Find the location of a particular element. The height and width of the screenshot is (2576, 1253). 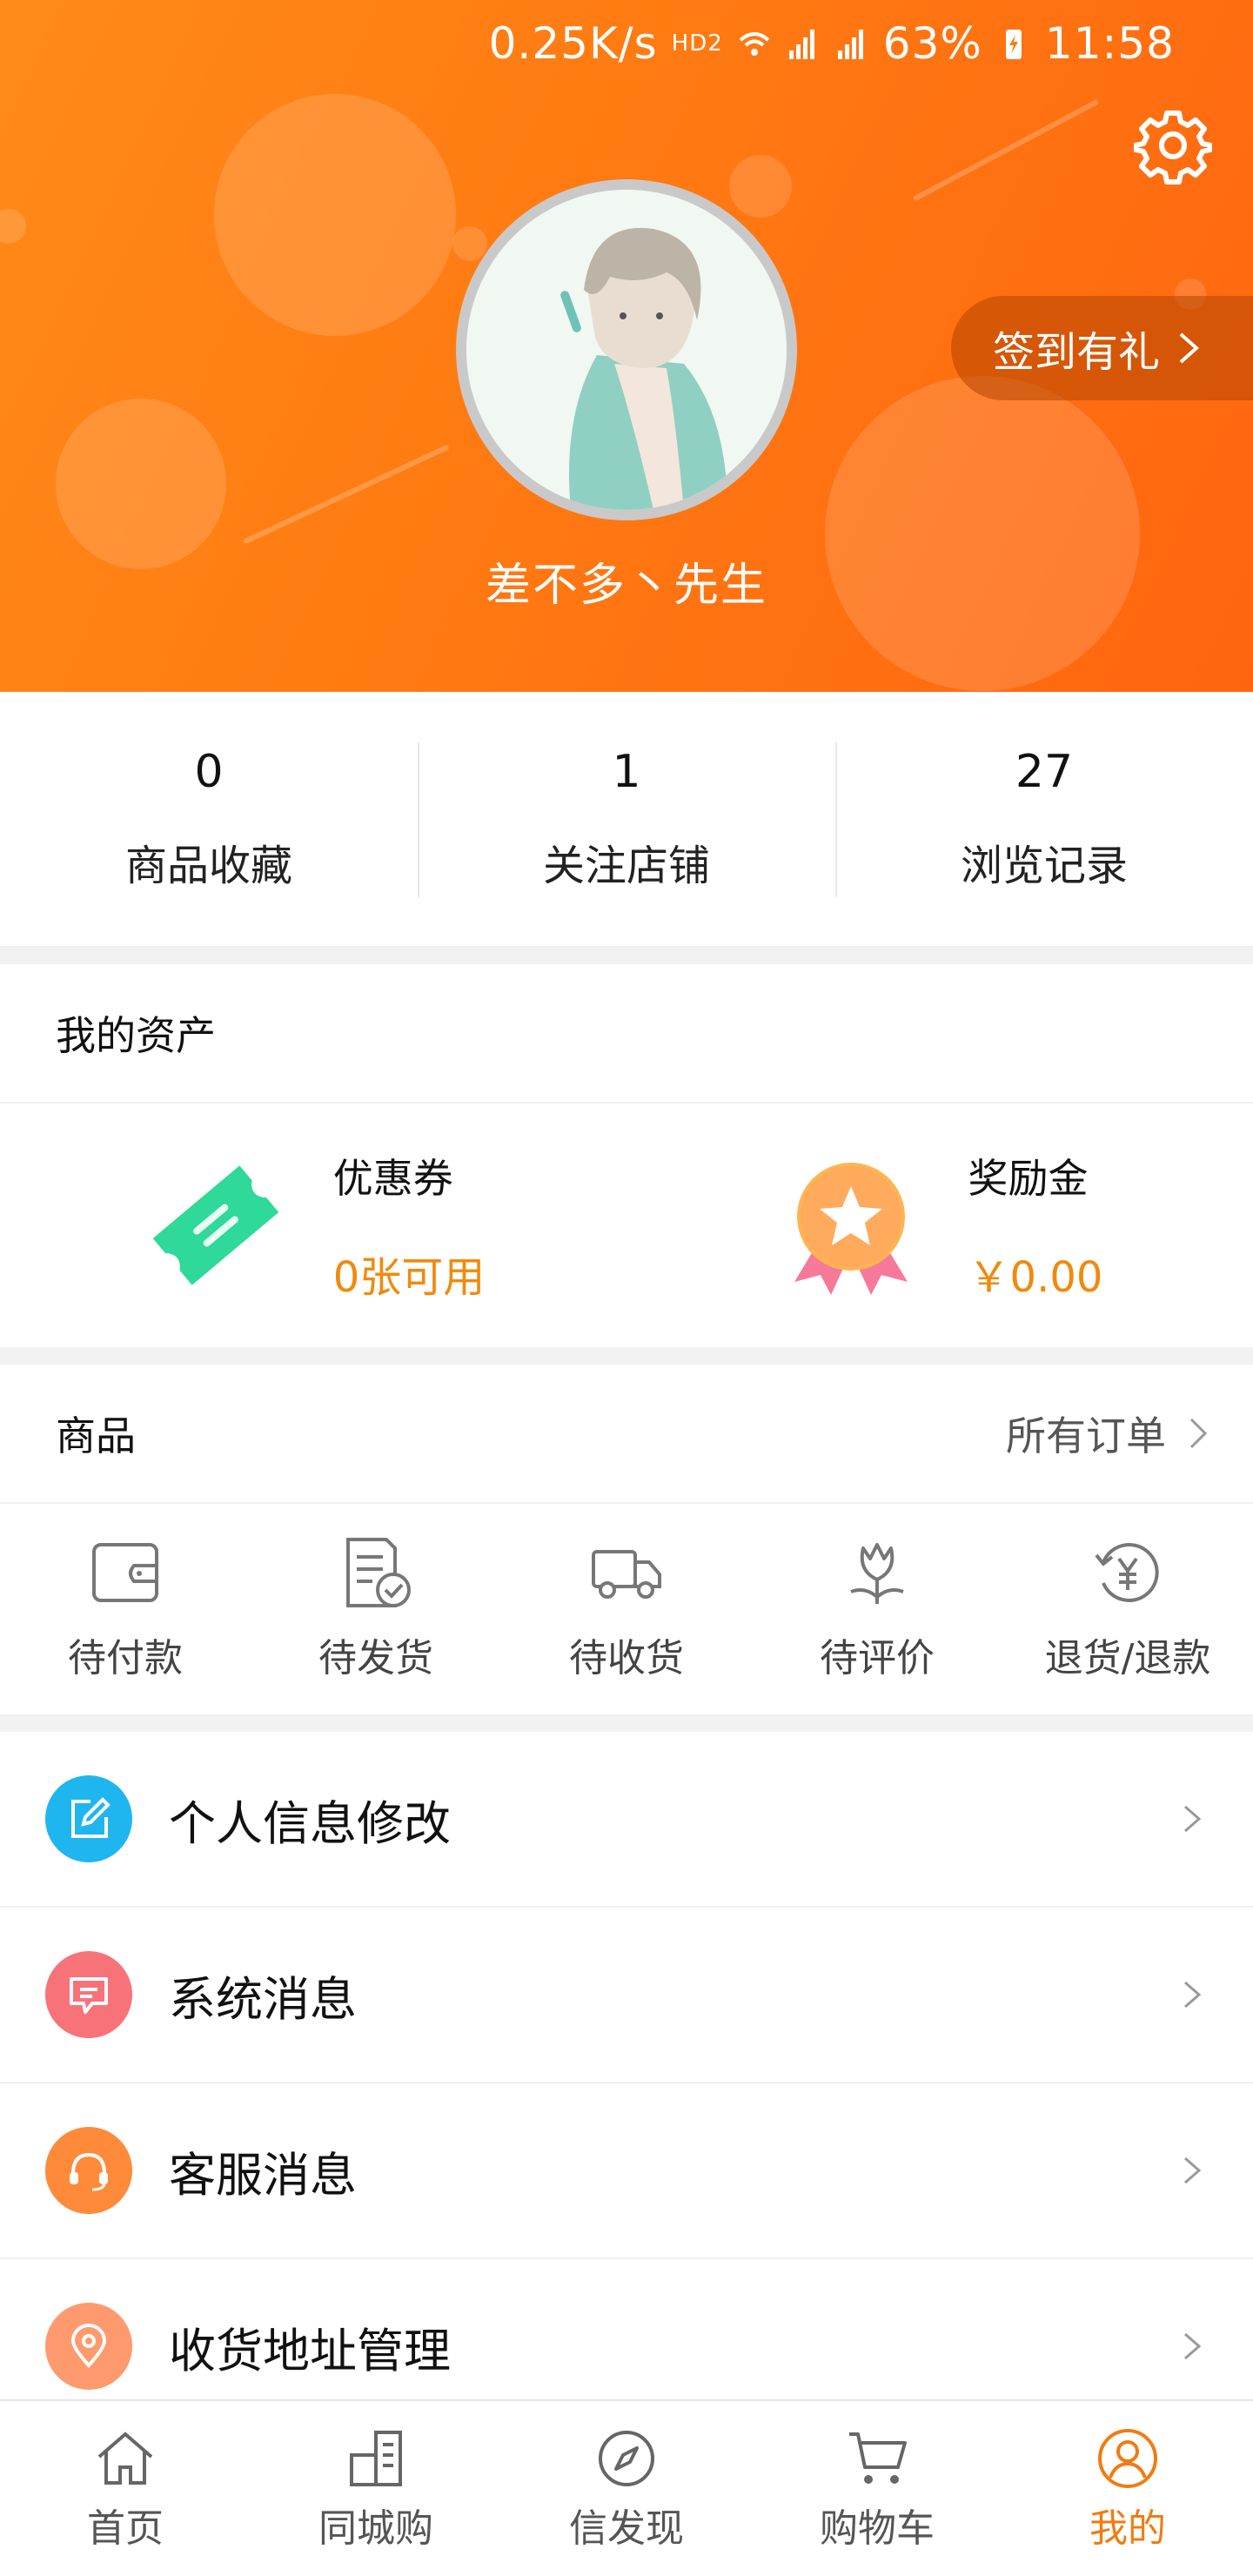

menu-label: 系统消息 is located at coordinates (263, 1999).